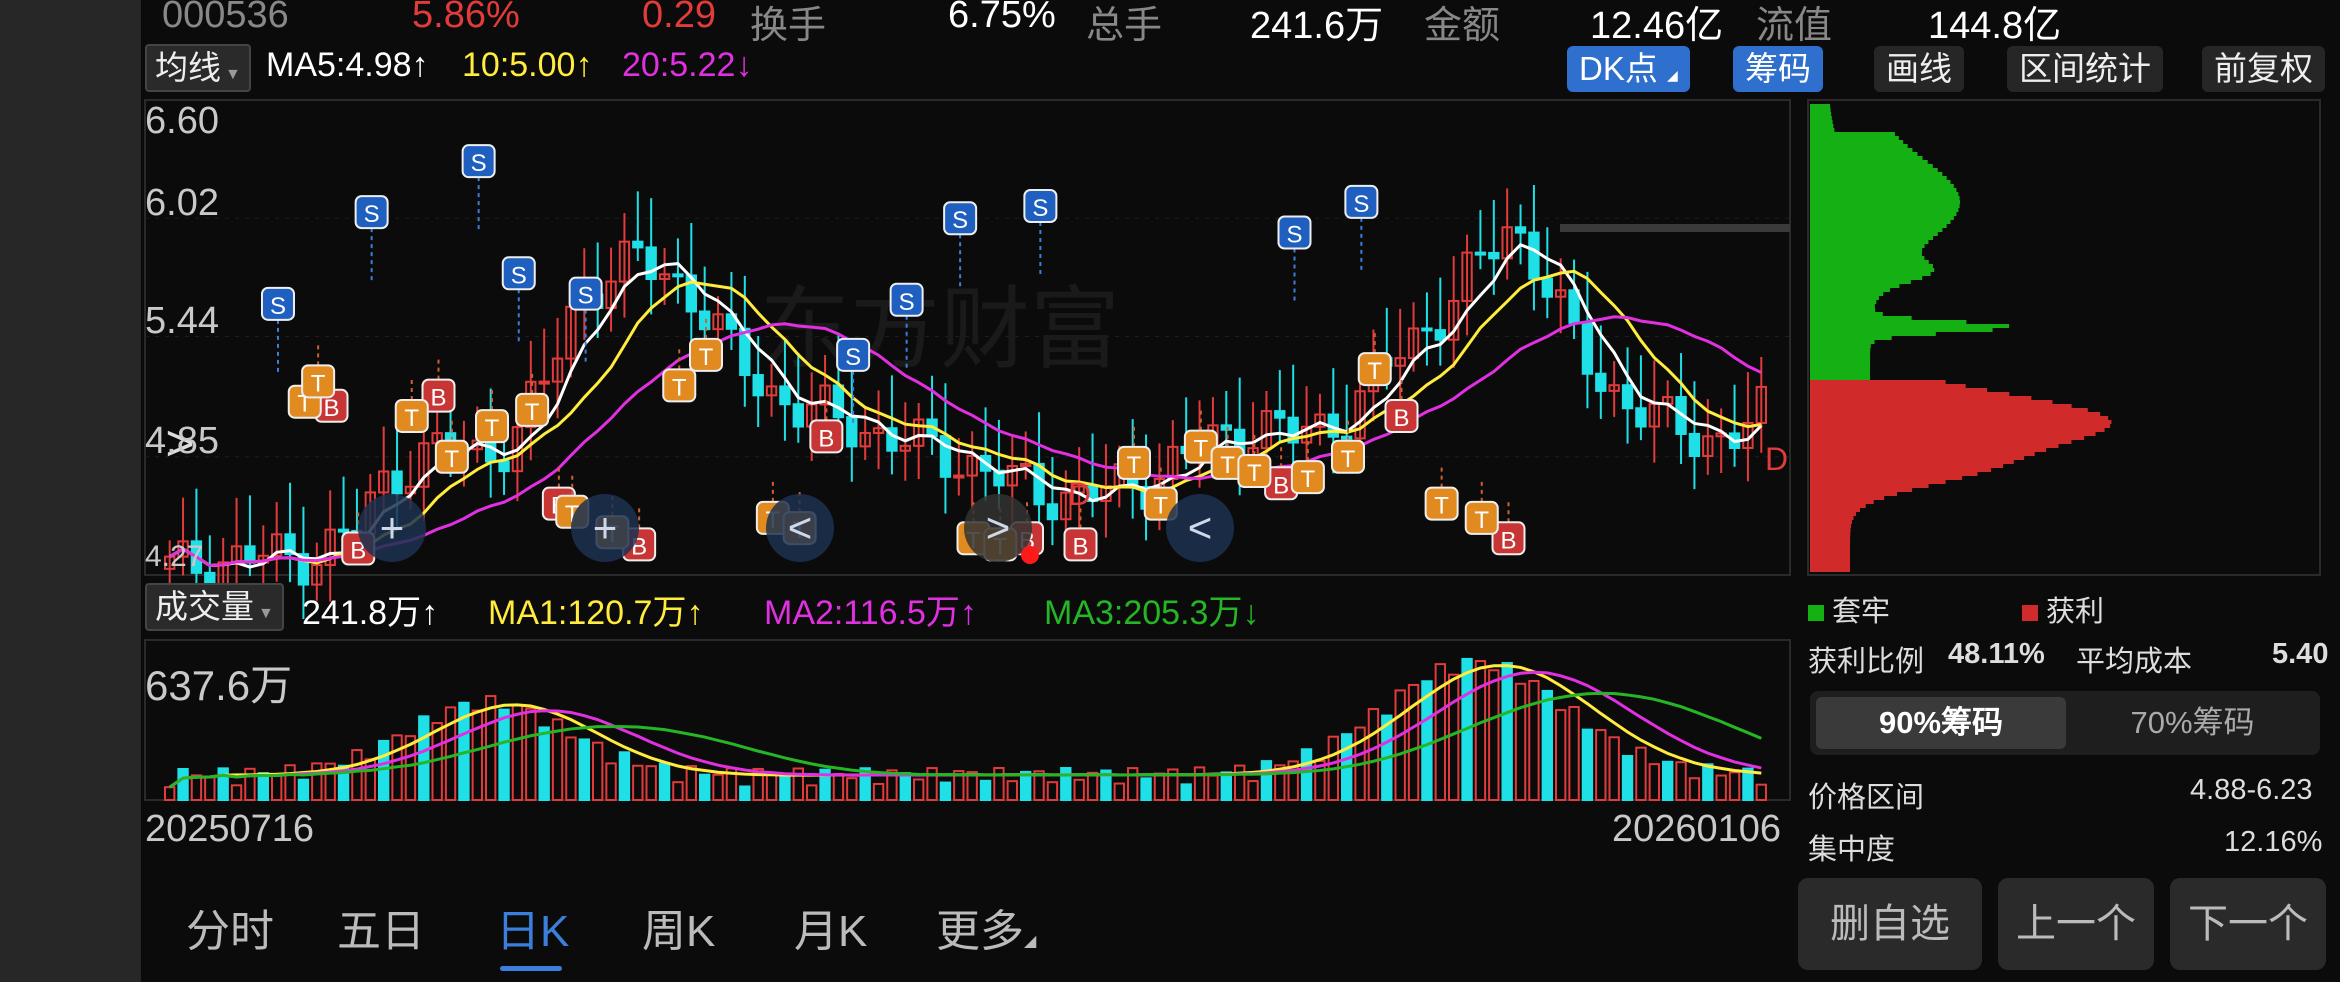 This screenshot has height=982, width=2340. I want to click on corner-arrow-icon: ◢, so click(1030, 941).